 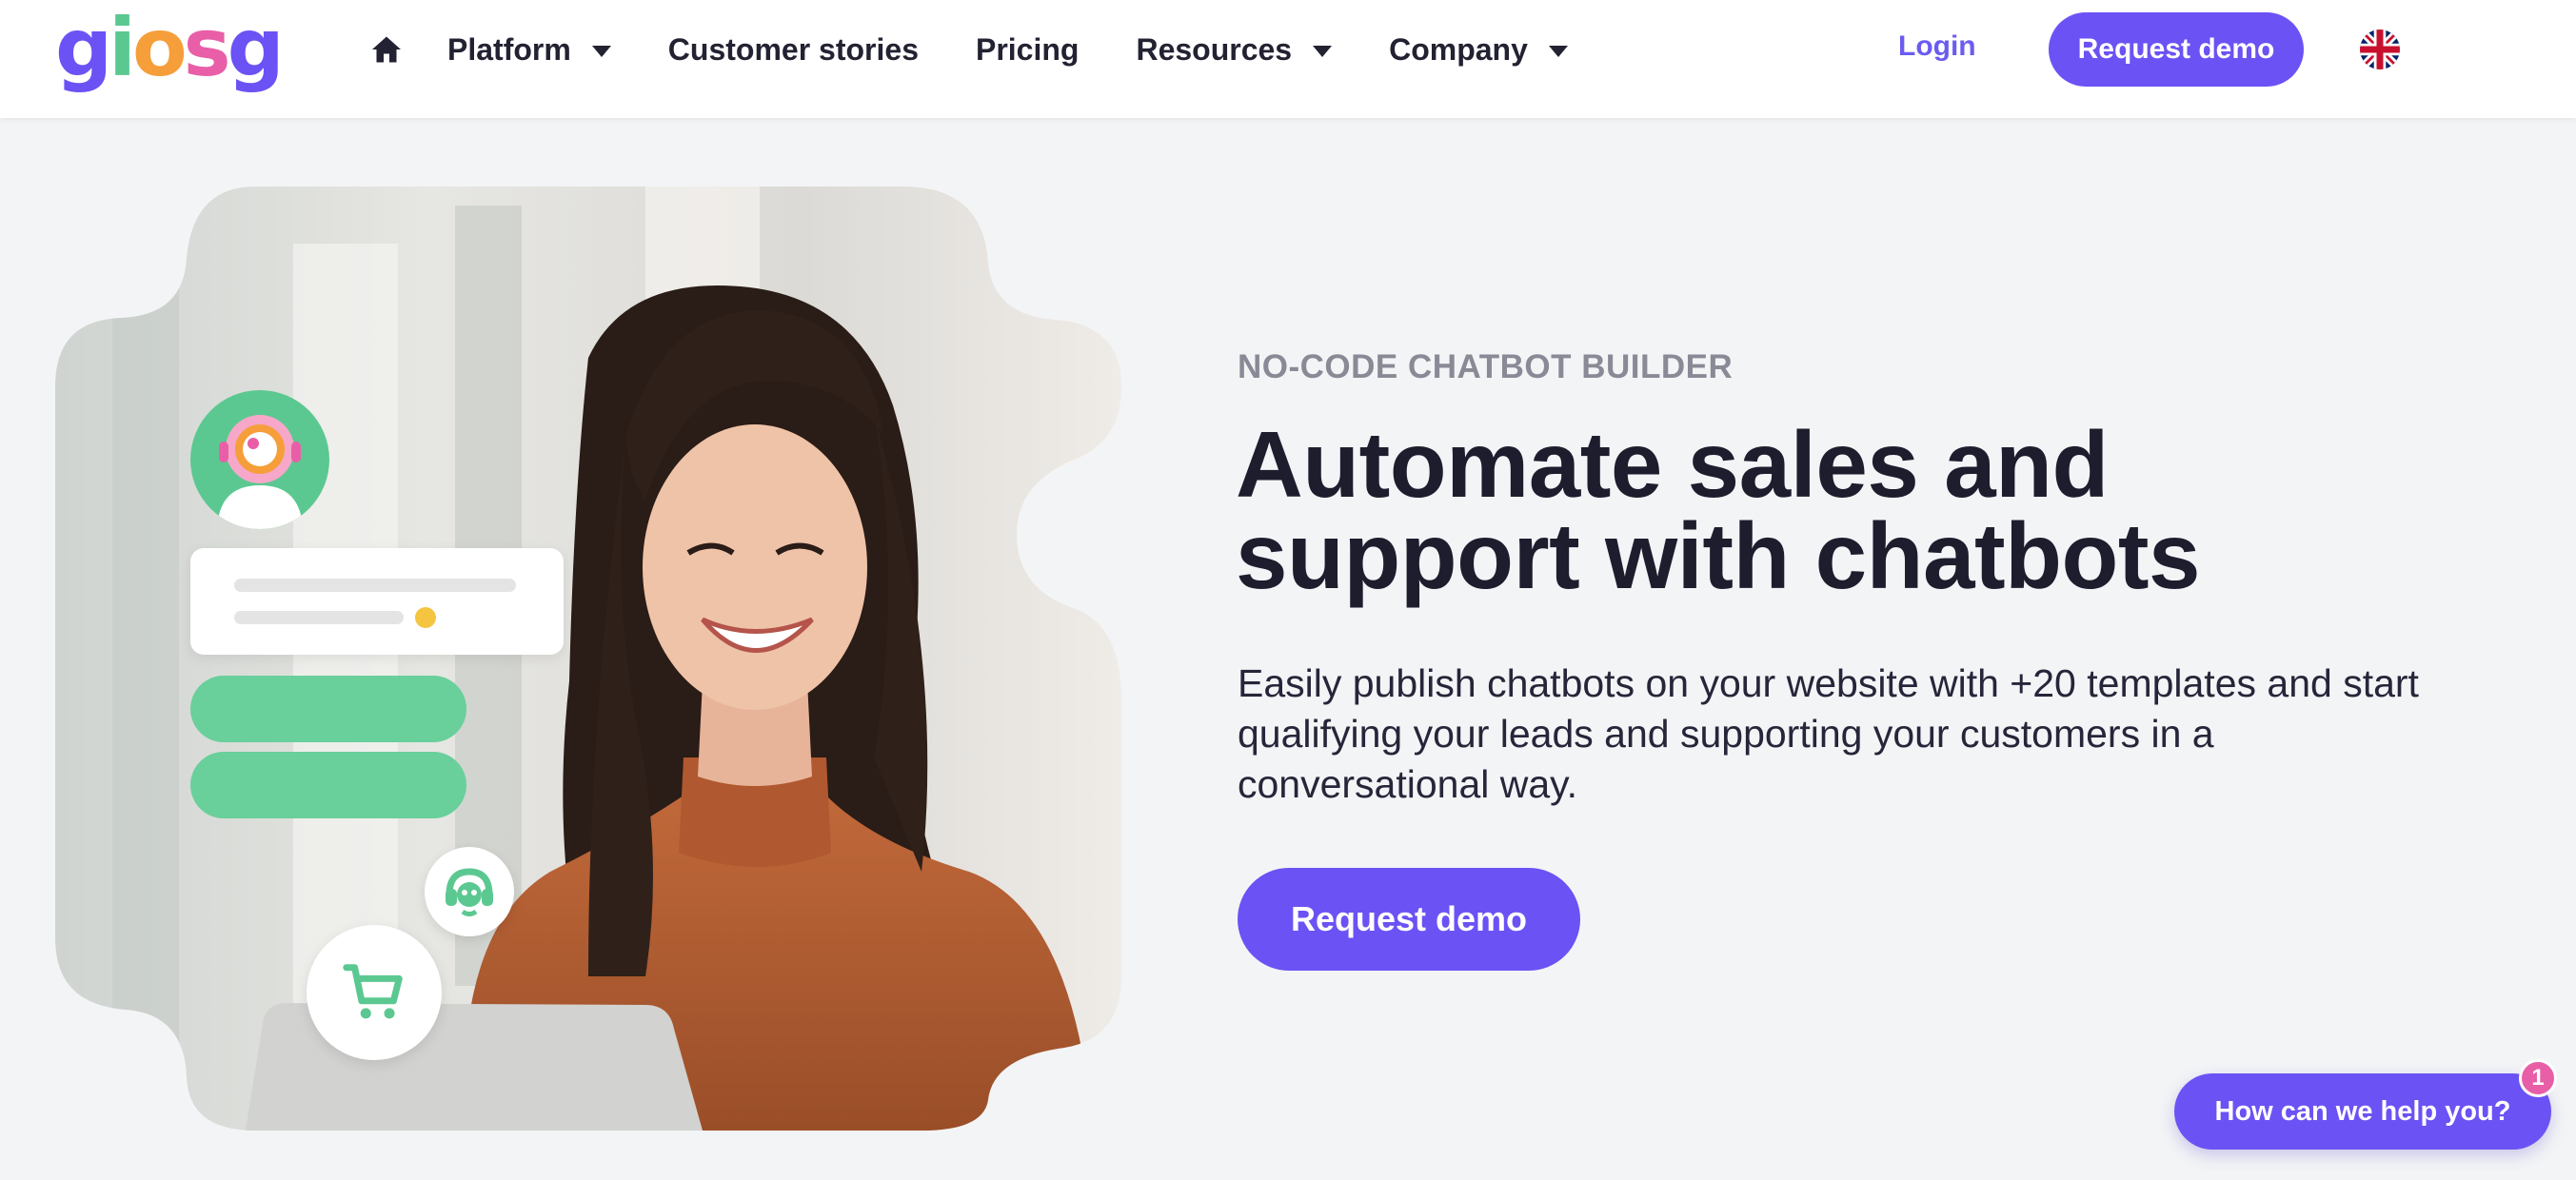 What do you see at coordinates (1937, 47) in the screenshot?
I see `login-link: Login` at bounding box center [1937, 47].